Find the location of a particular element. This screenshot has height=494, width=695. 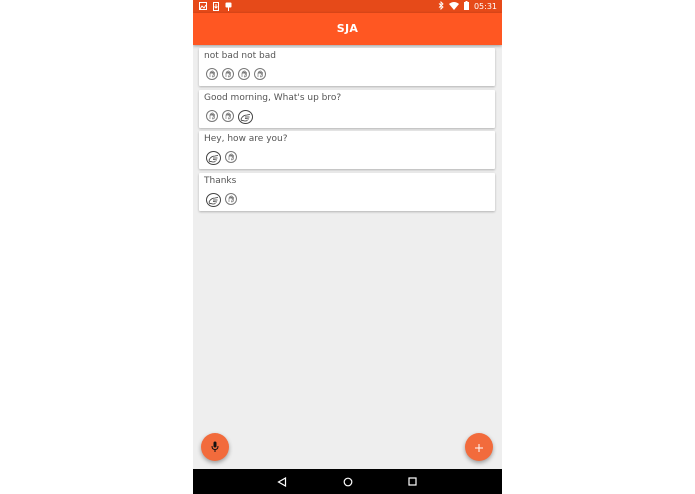

message-card: Hey, how are you? is located at coordinates (347, 150).